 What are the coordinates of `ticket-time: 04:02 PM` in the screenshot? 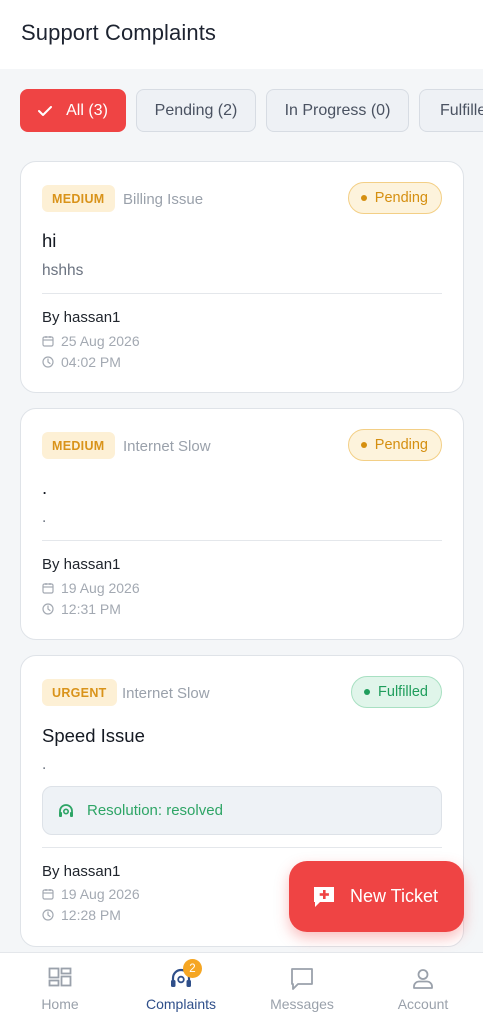 It's located at (81, 362).